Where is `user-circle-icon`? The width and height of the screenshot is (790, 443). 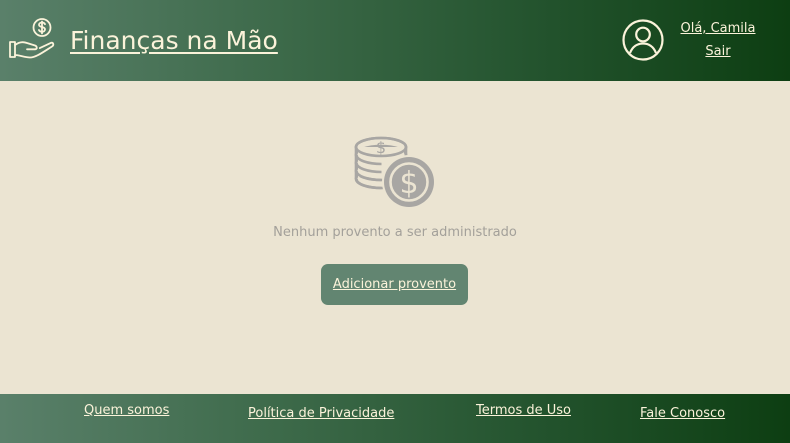
user-circle-icon is located at coordinates (643, 40).